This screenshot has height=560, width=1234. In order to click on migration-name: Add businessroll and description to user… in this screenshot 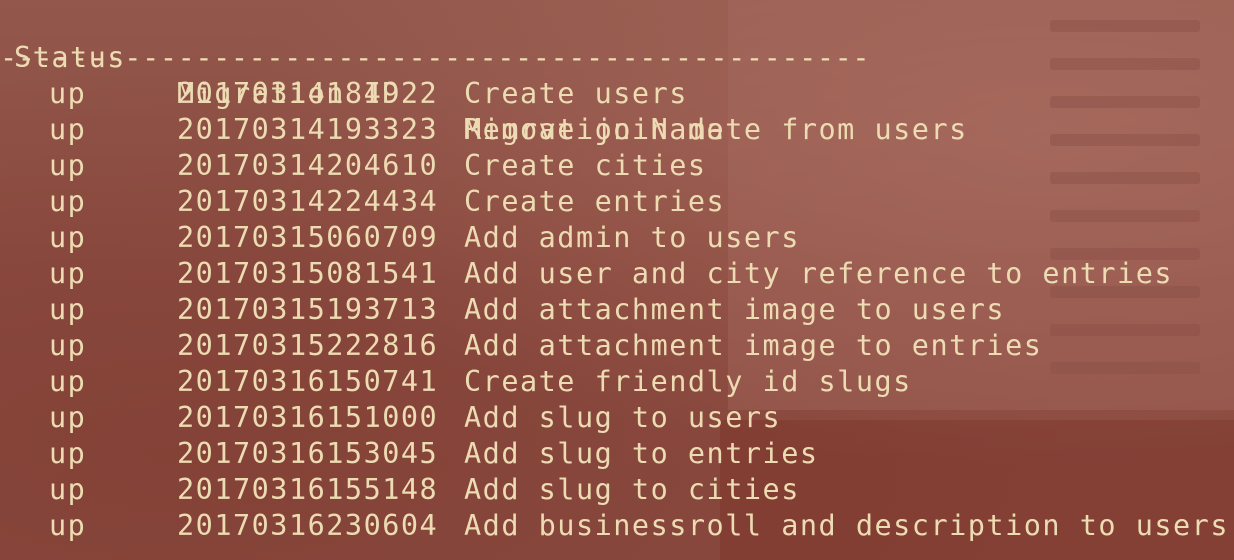, I will do `click(846, 525)`.